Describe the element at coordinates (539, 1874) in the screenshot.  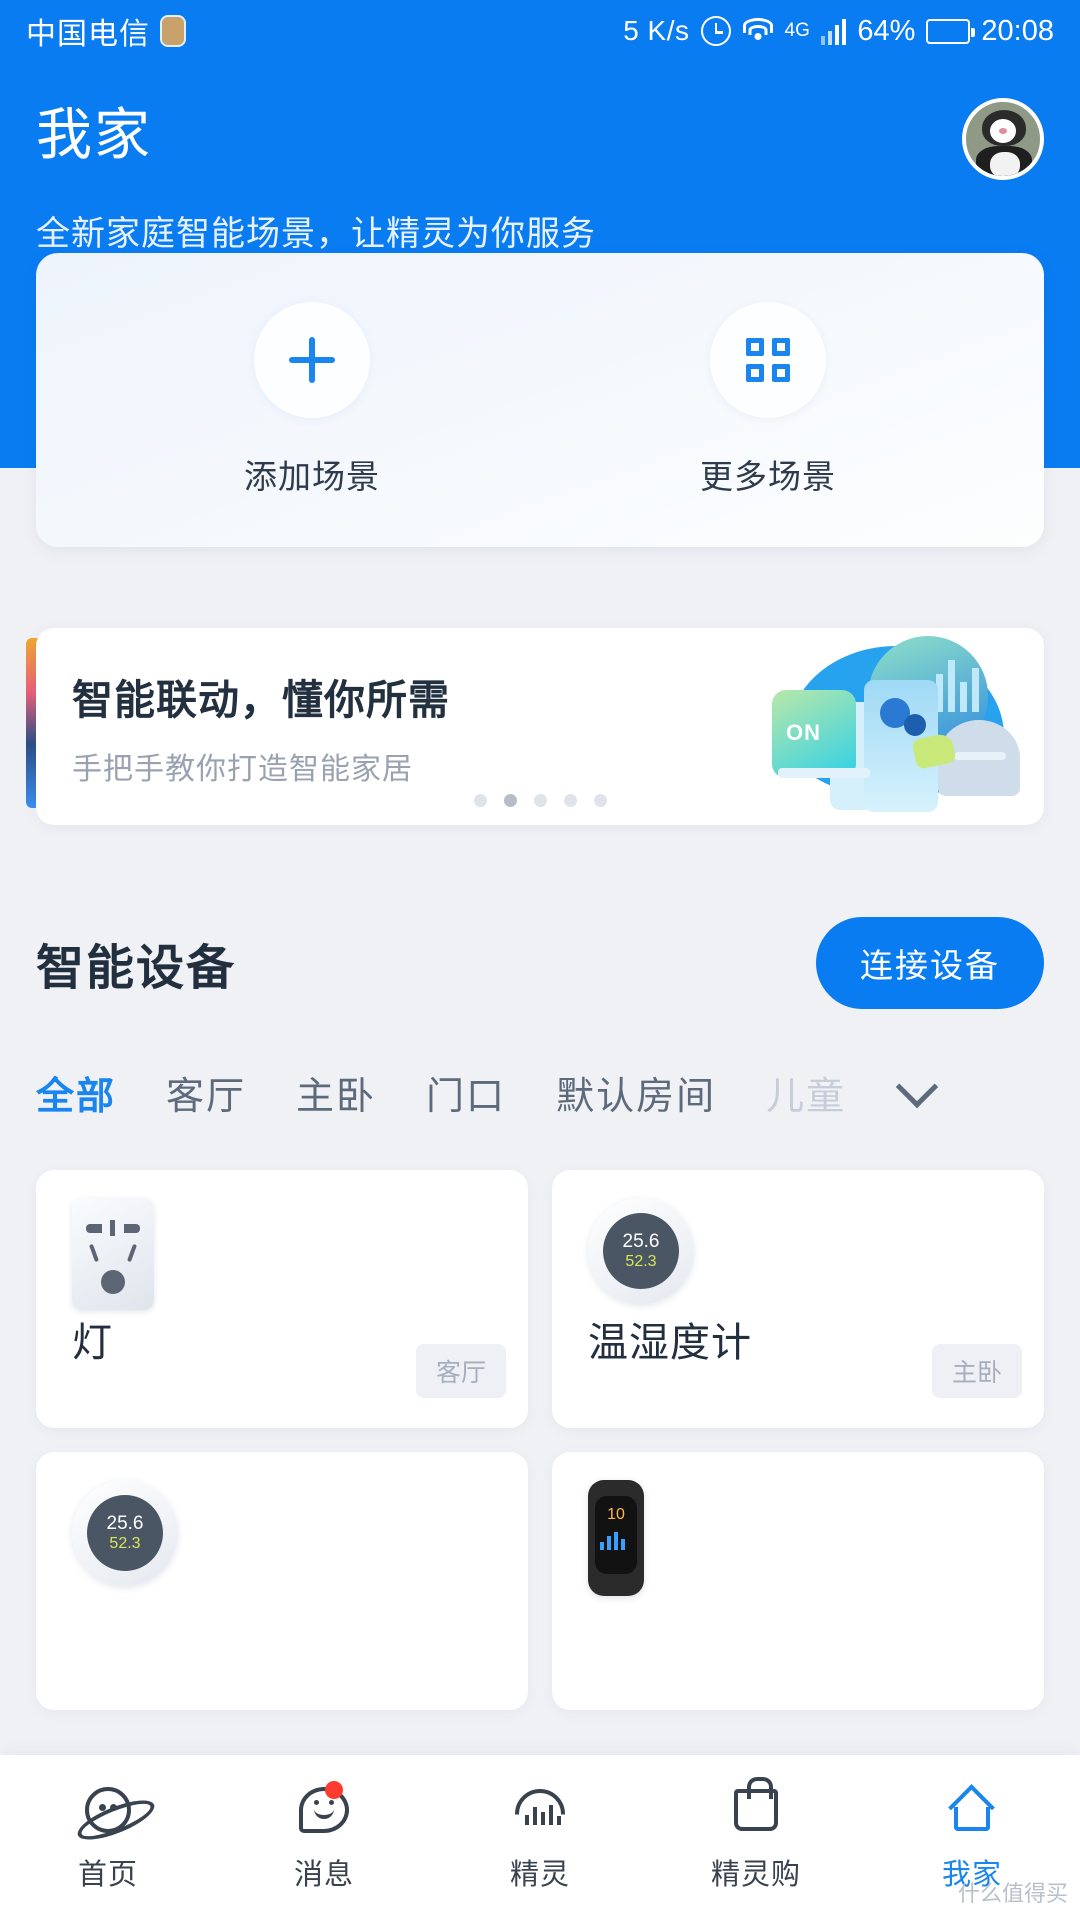
I see `nav-label: 精灵` at that location.